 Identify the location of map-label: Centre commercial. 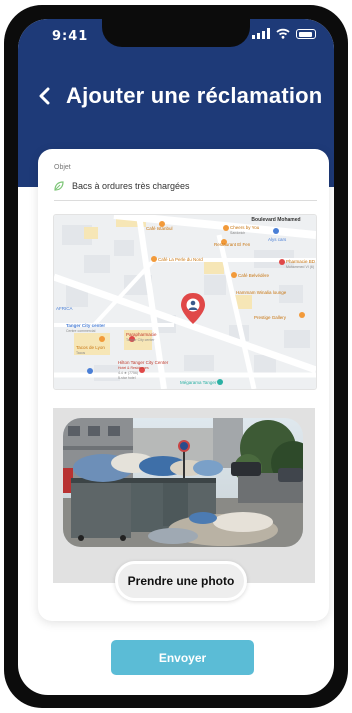
(81, 331).